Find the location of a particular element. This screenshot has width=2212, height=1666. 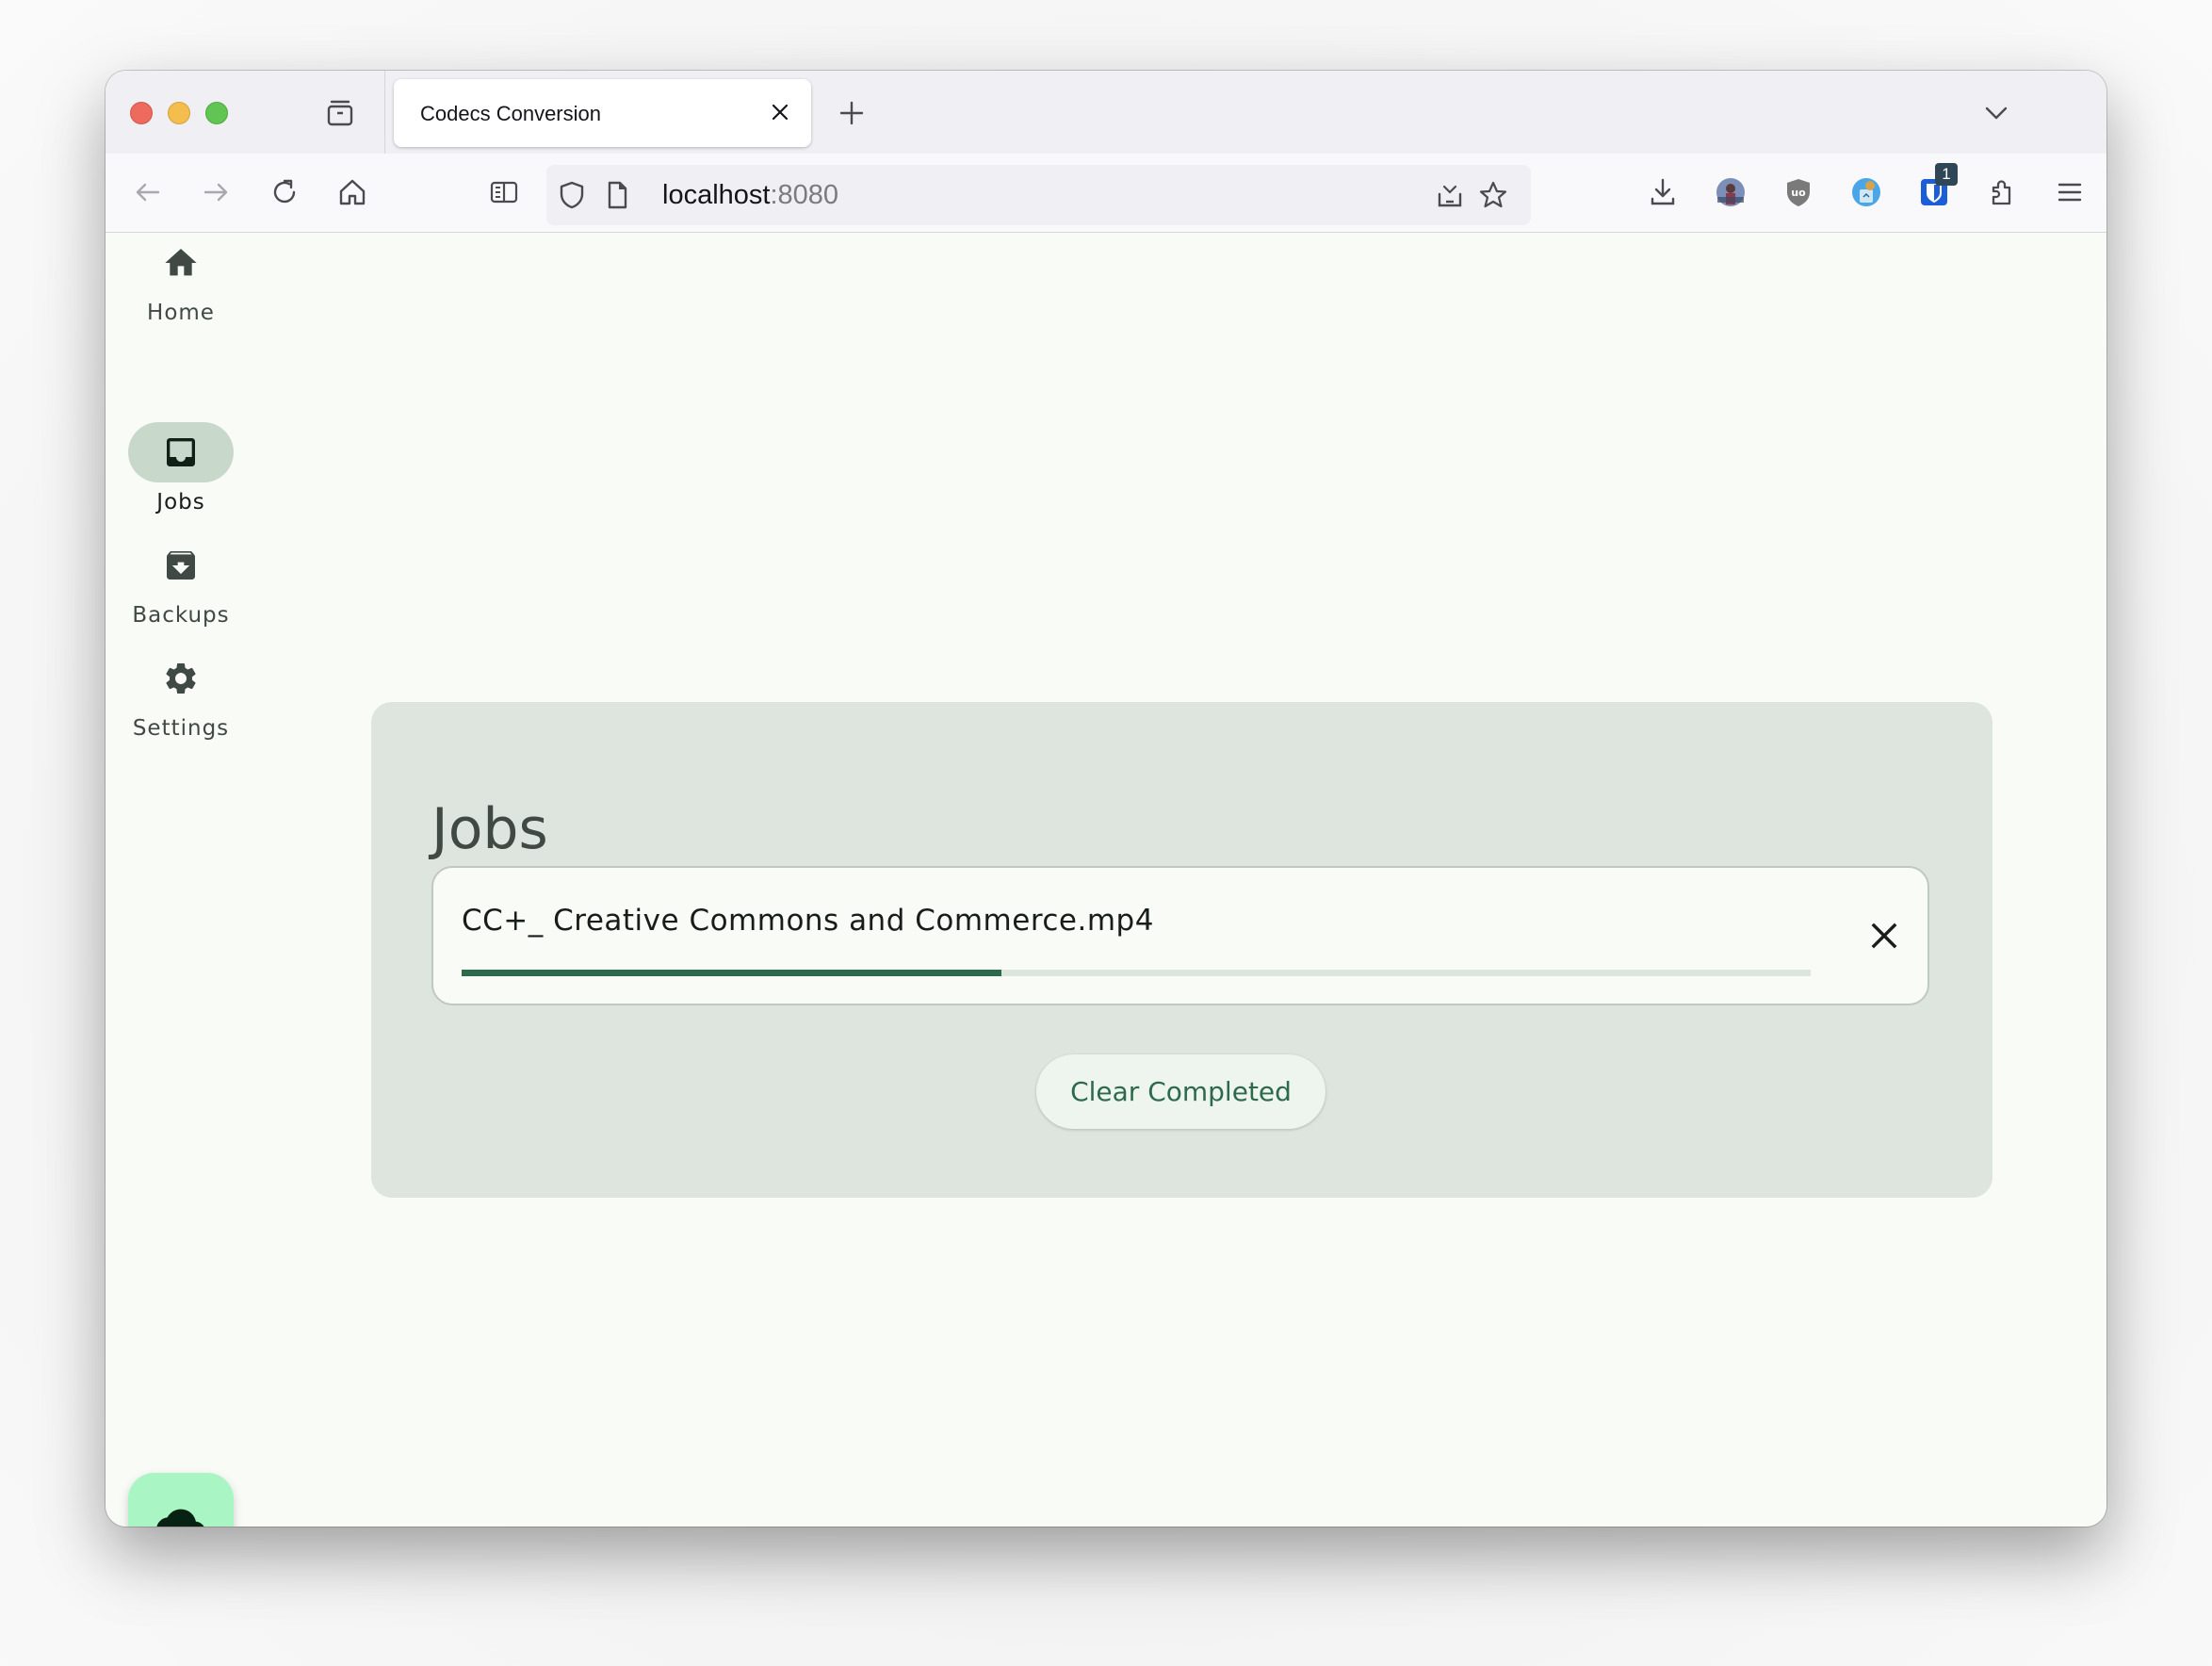

page-info-icon is located at coordinates (617, 195).